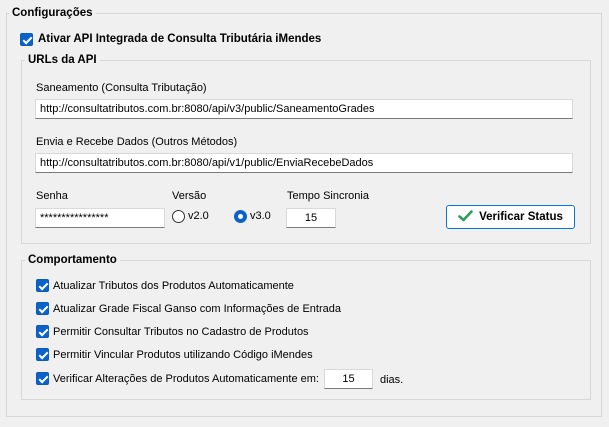 The height and width of the screenshot is (427, 609). I want to click on versao-label: Versão, so click(189, 196).